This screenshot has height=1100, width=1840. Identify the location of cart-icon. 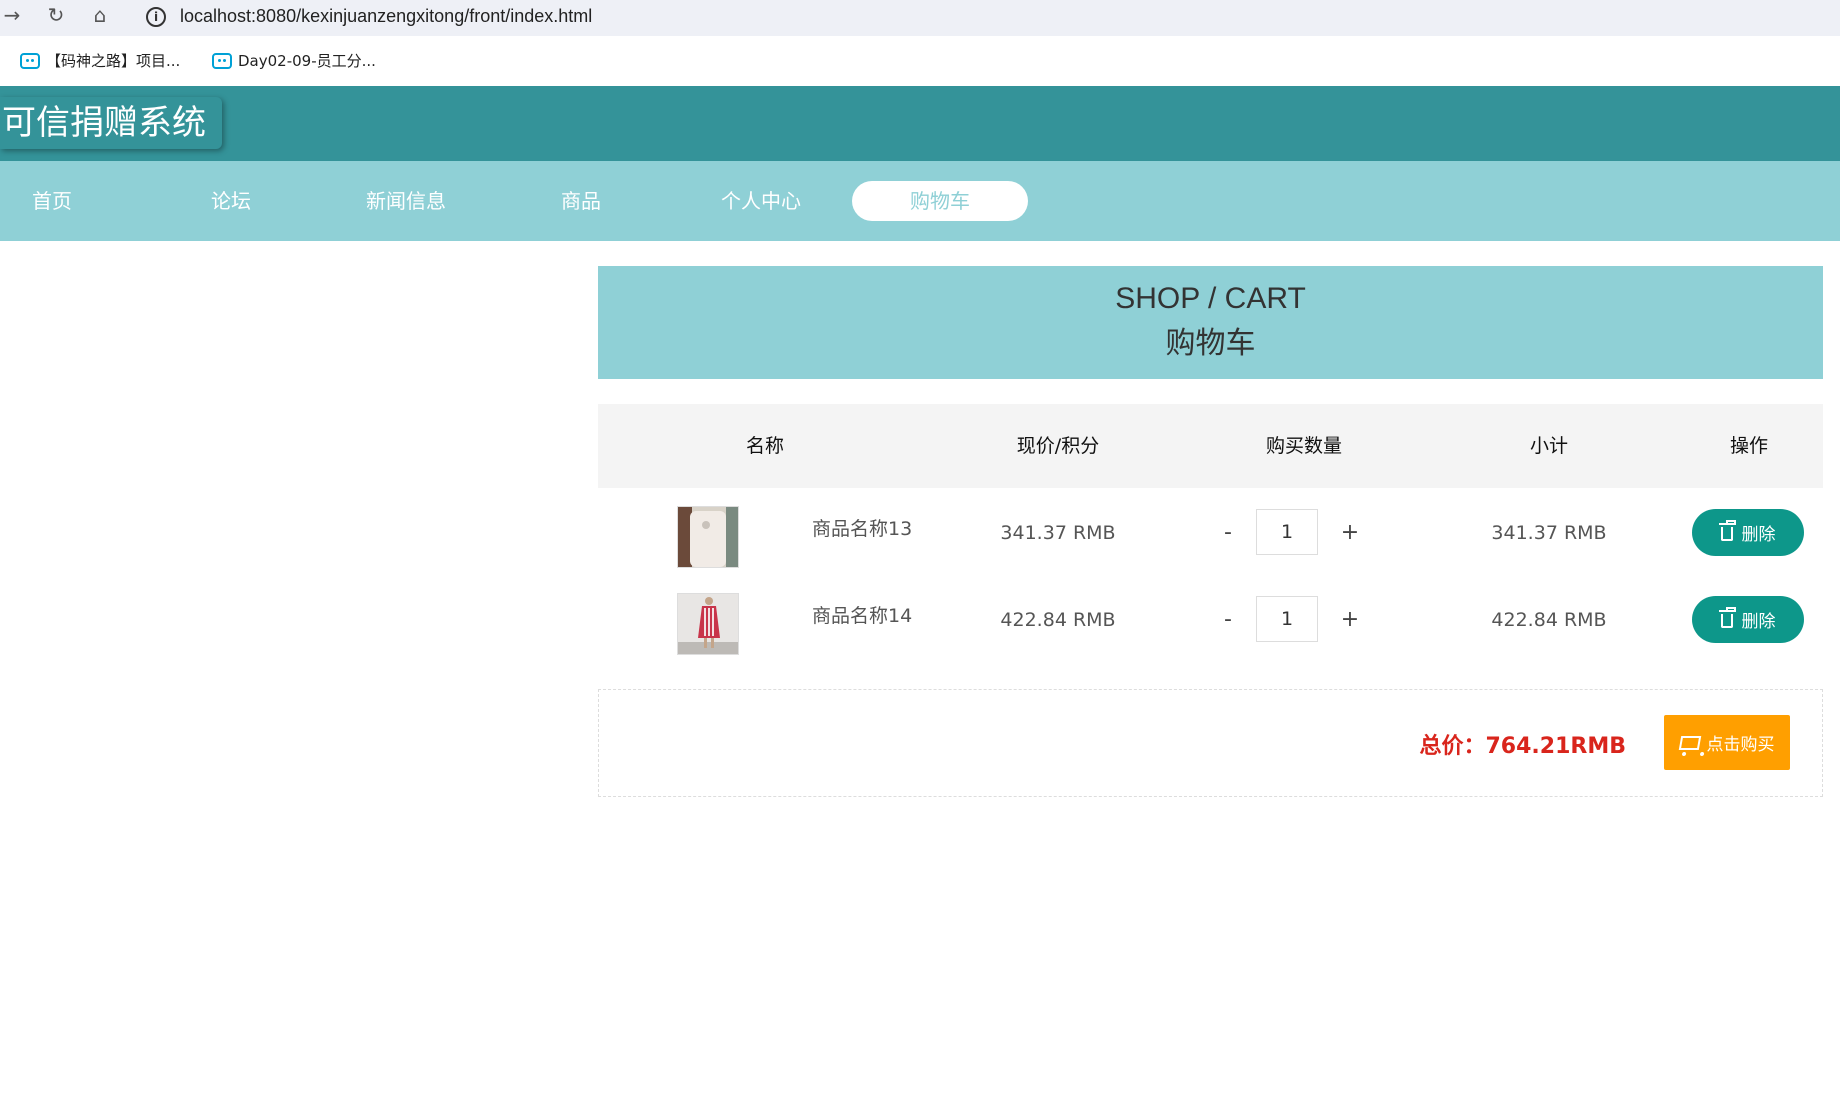
(1689, 742).